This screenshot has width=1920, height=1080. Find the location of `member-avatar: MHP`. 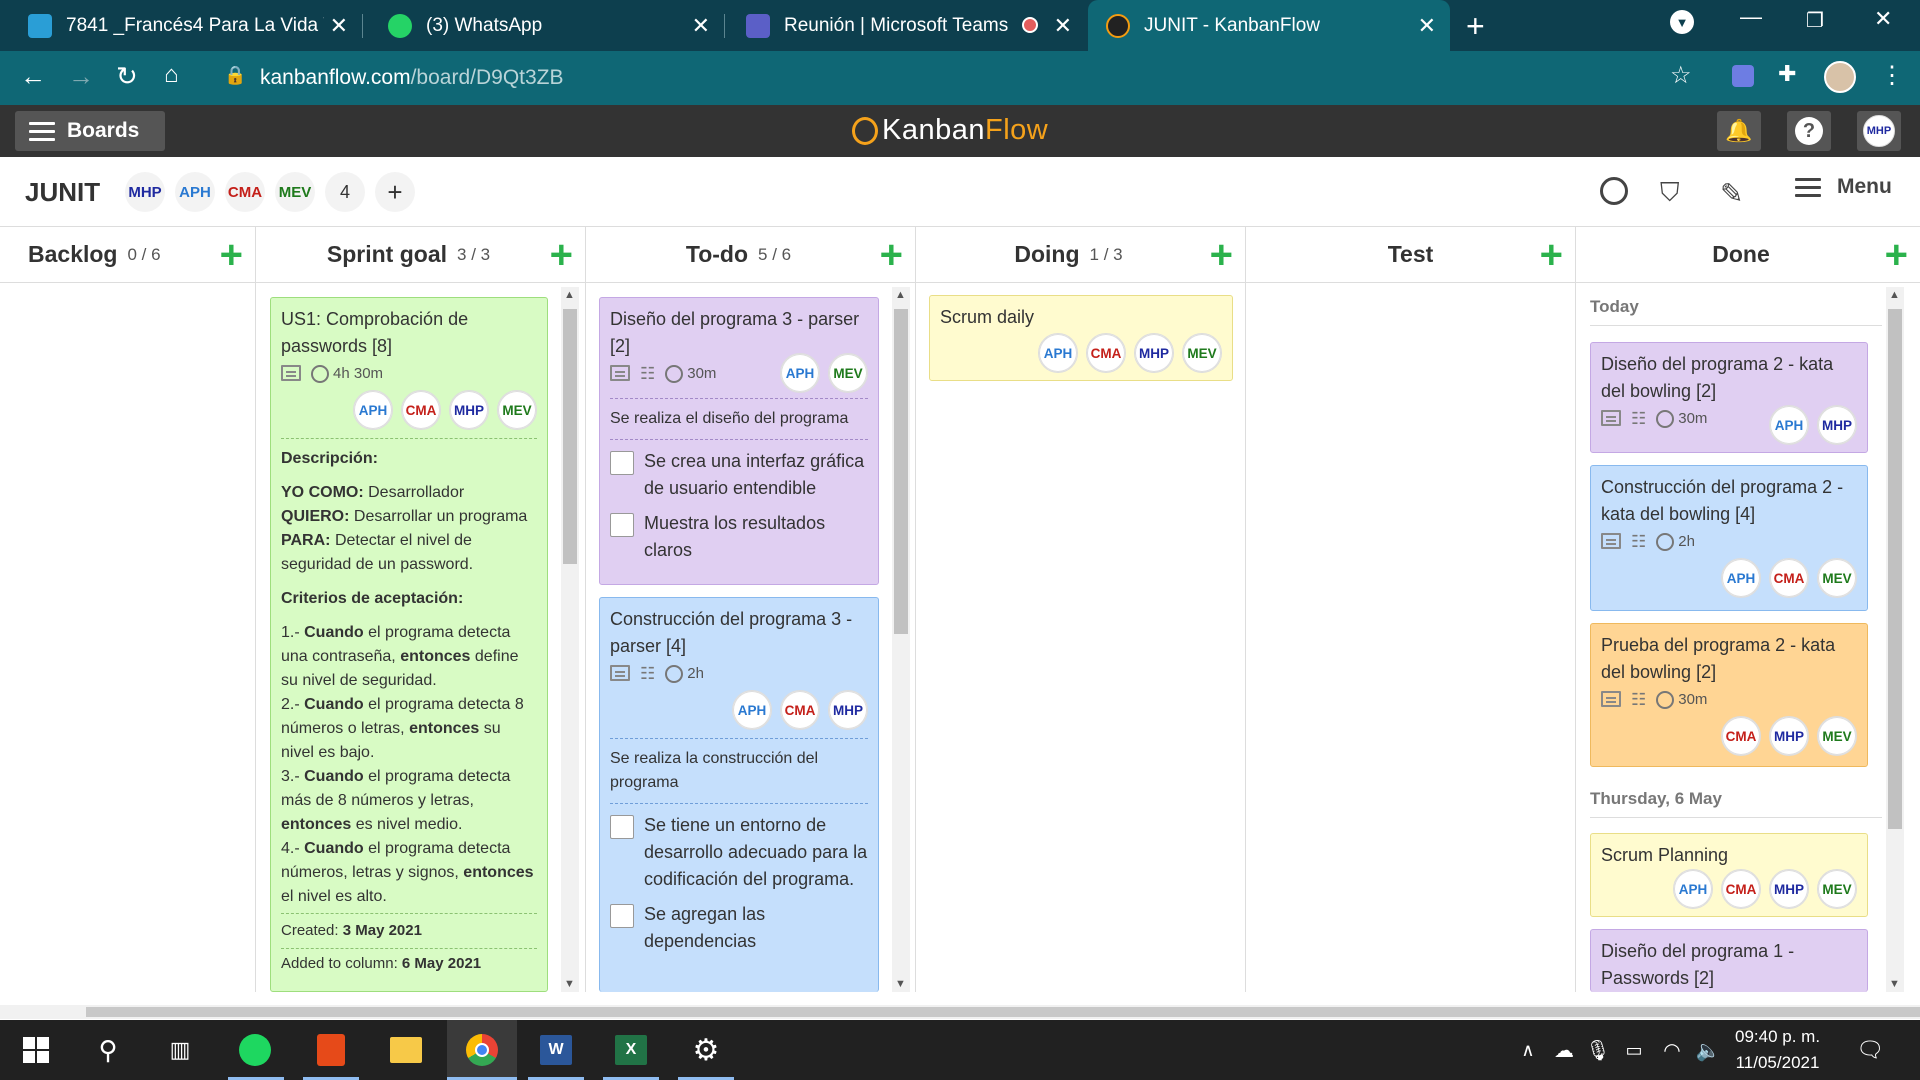

member-avatar: MHP is located at coordinates (145, 192).